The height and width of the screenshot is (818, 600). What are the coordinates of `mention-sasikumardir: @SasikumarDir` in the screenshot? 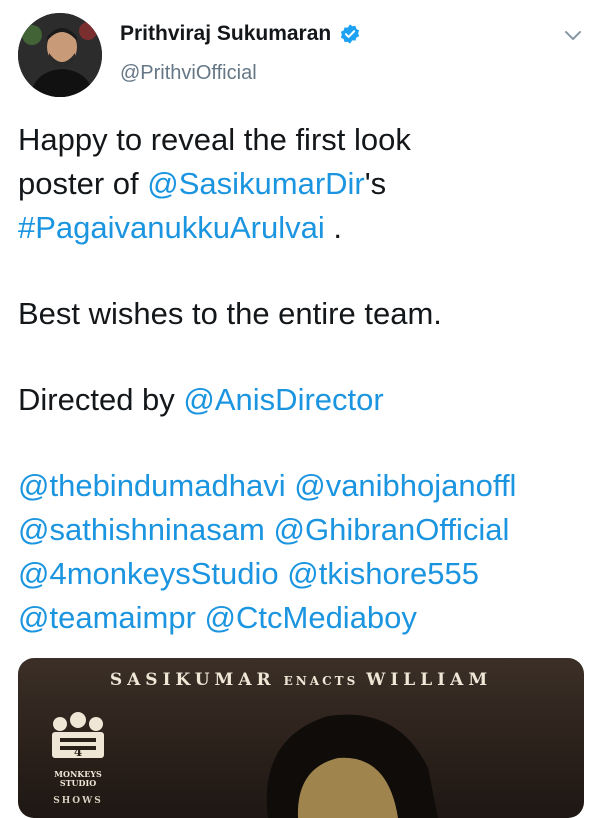 It's located at (256, 183).